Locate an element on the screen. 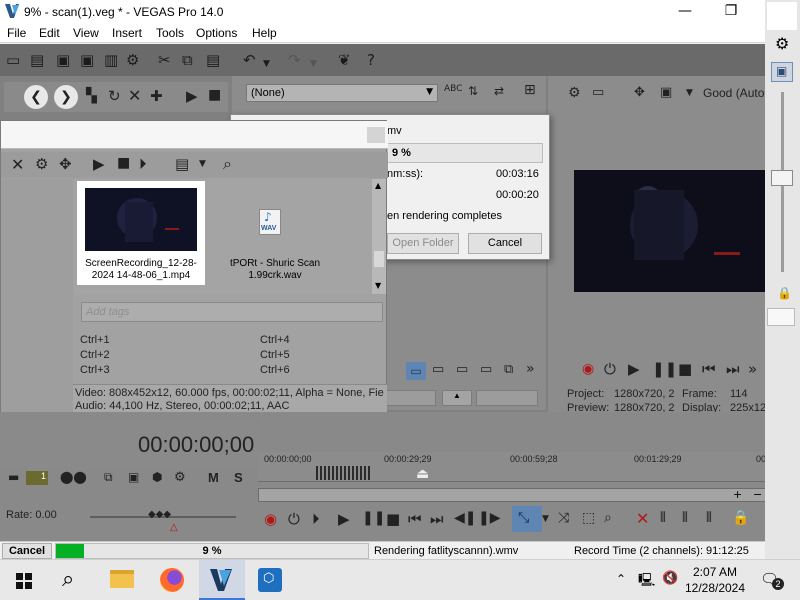 This screenshot has height=600, width=800. scroll-up-icon: ▲ is located at coordinates (378, 185).